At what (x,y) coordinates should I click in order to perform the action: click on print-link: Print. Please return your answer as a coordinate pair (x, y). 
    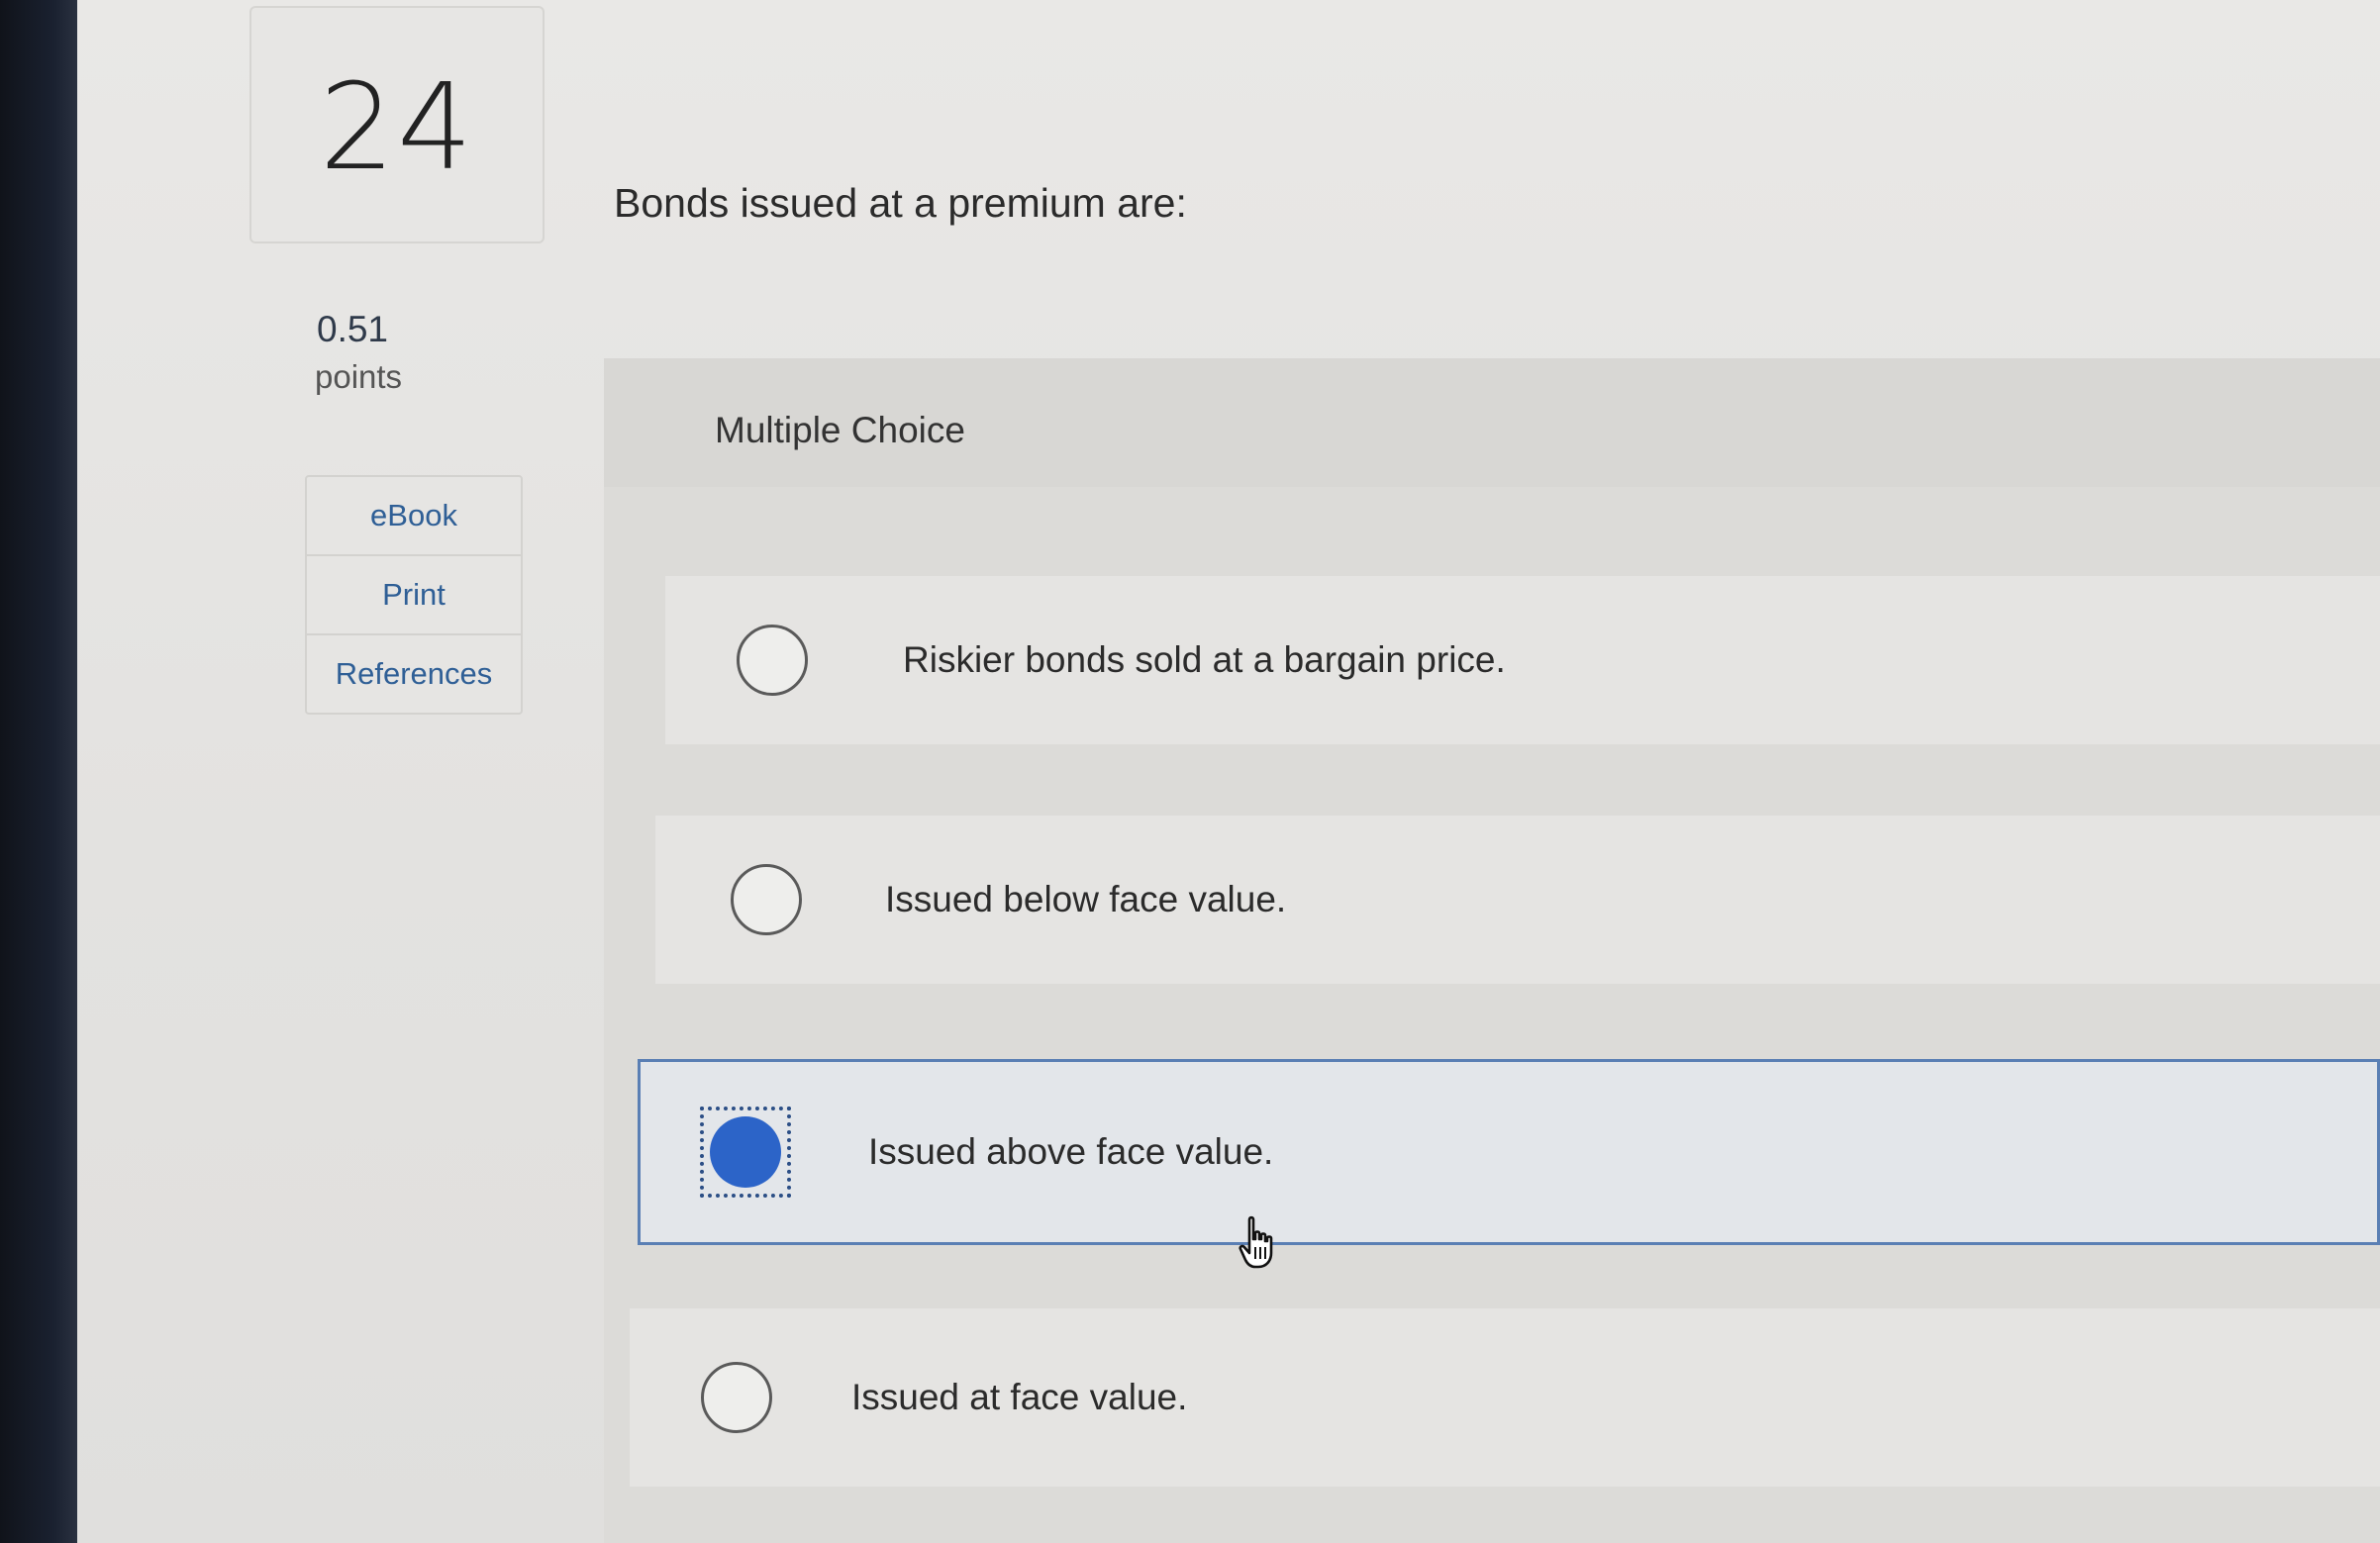
    Looking at the image, I should click on (414, 595).